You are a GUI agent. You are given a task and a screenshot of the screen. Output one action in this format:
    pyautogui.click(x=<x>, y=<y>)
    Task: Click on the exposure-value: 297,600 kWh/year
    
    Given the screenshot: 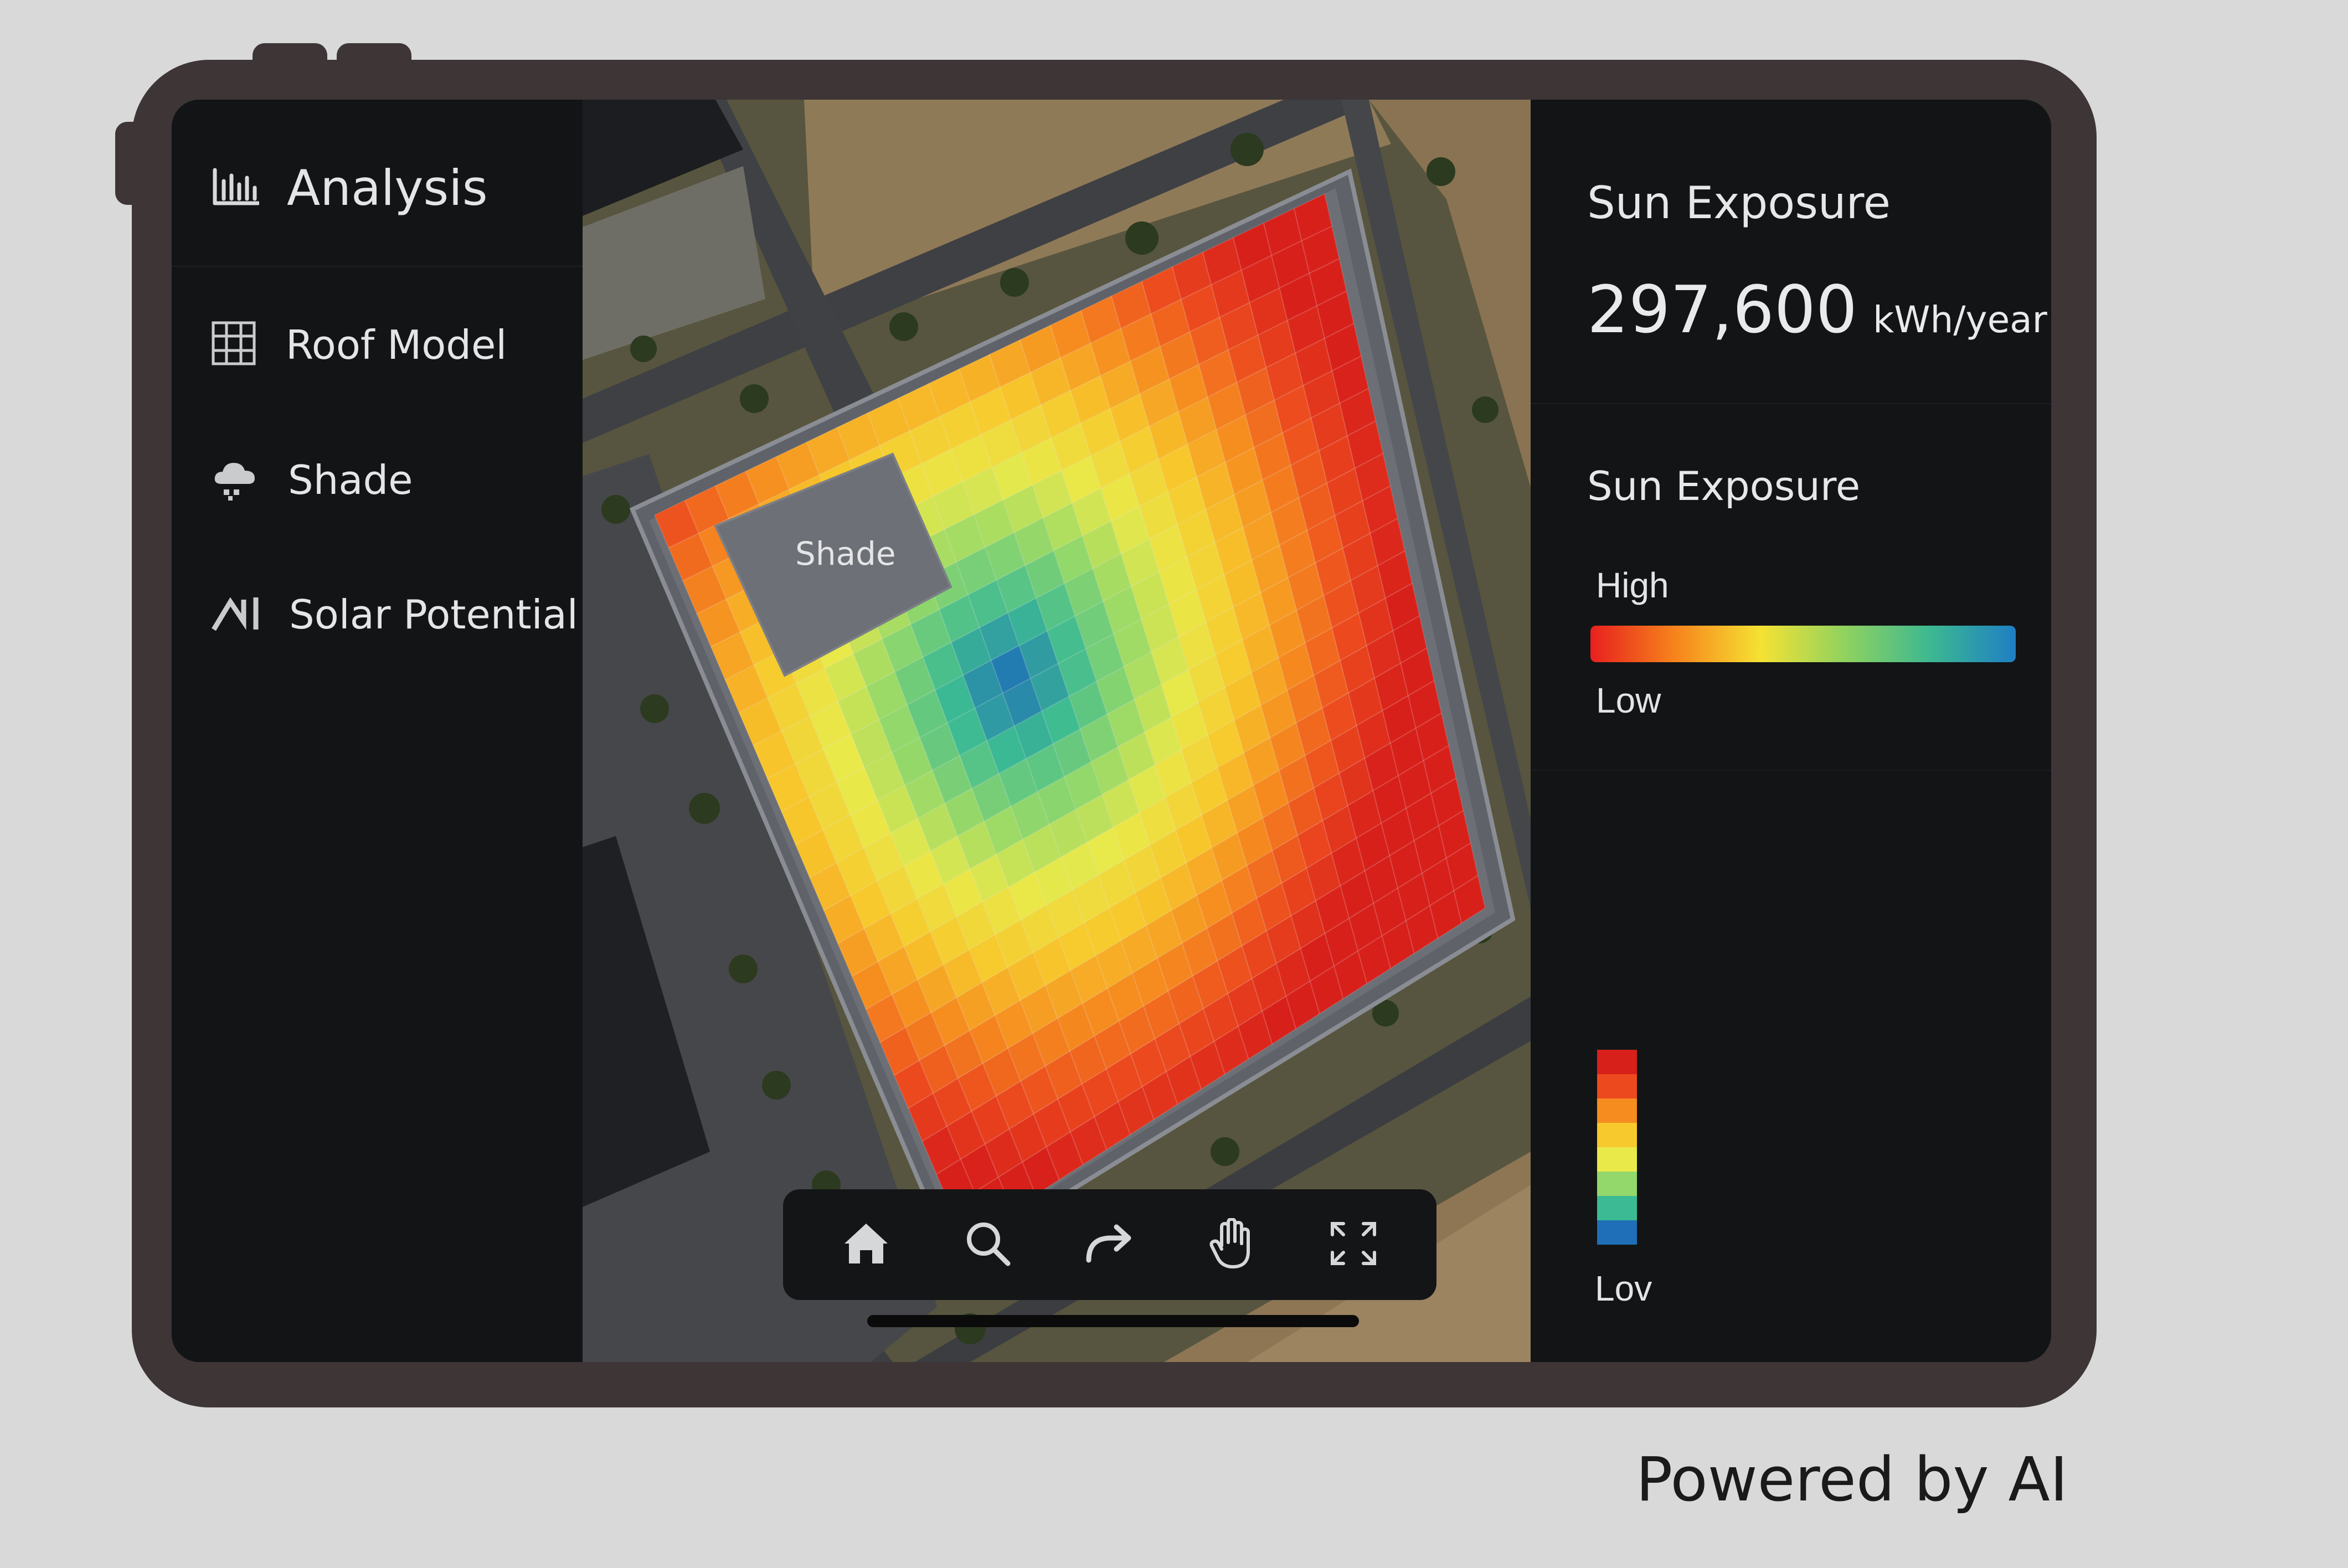 What is the action you would take?
    pyautogui.click(x=1817, y=309)
    